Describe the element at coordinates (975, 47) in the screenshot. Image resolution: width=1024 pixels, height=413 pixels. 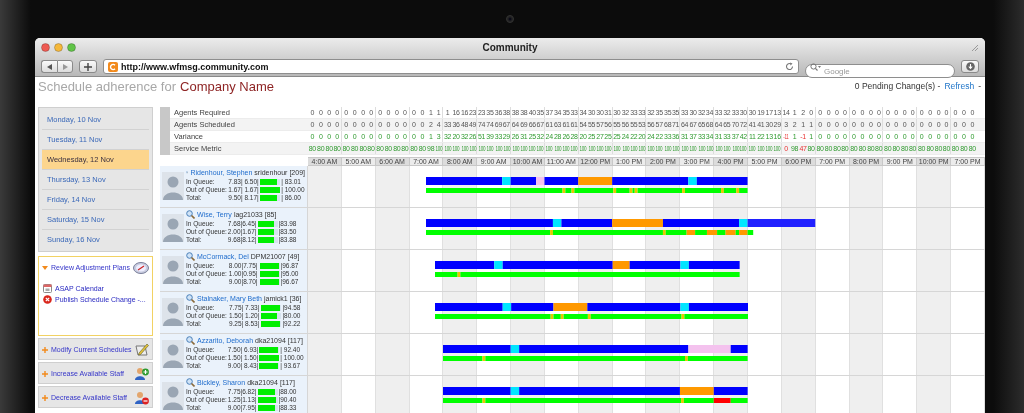
I see `resize-icon` at that location.